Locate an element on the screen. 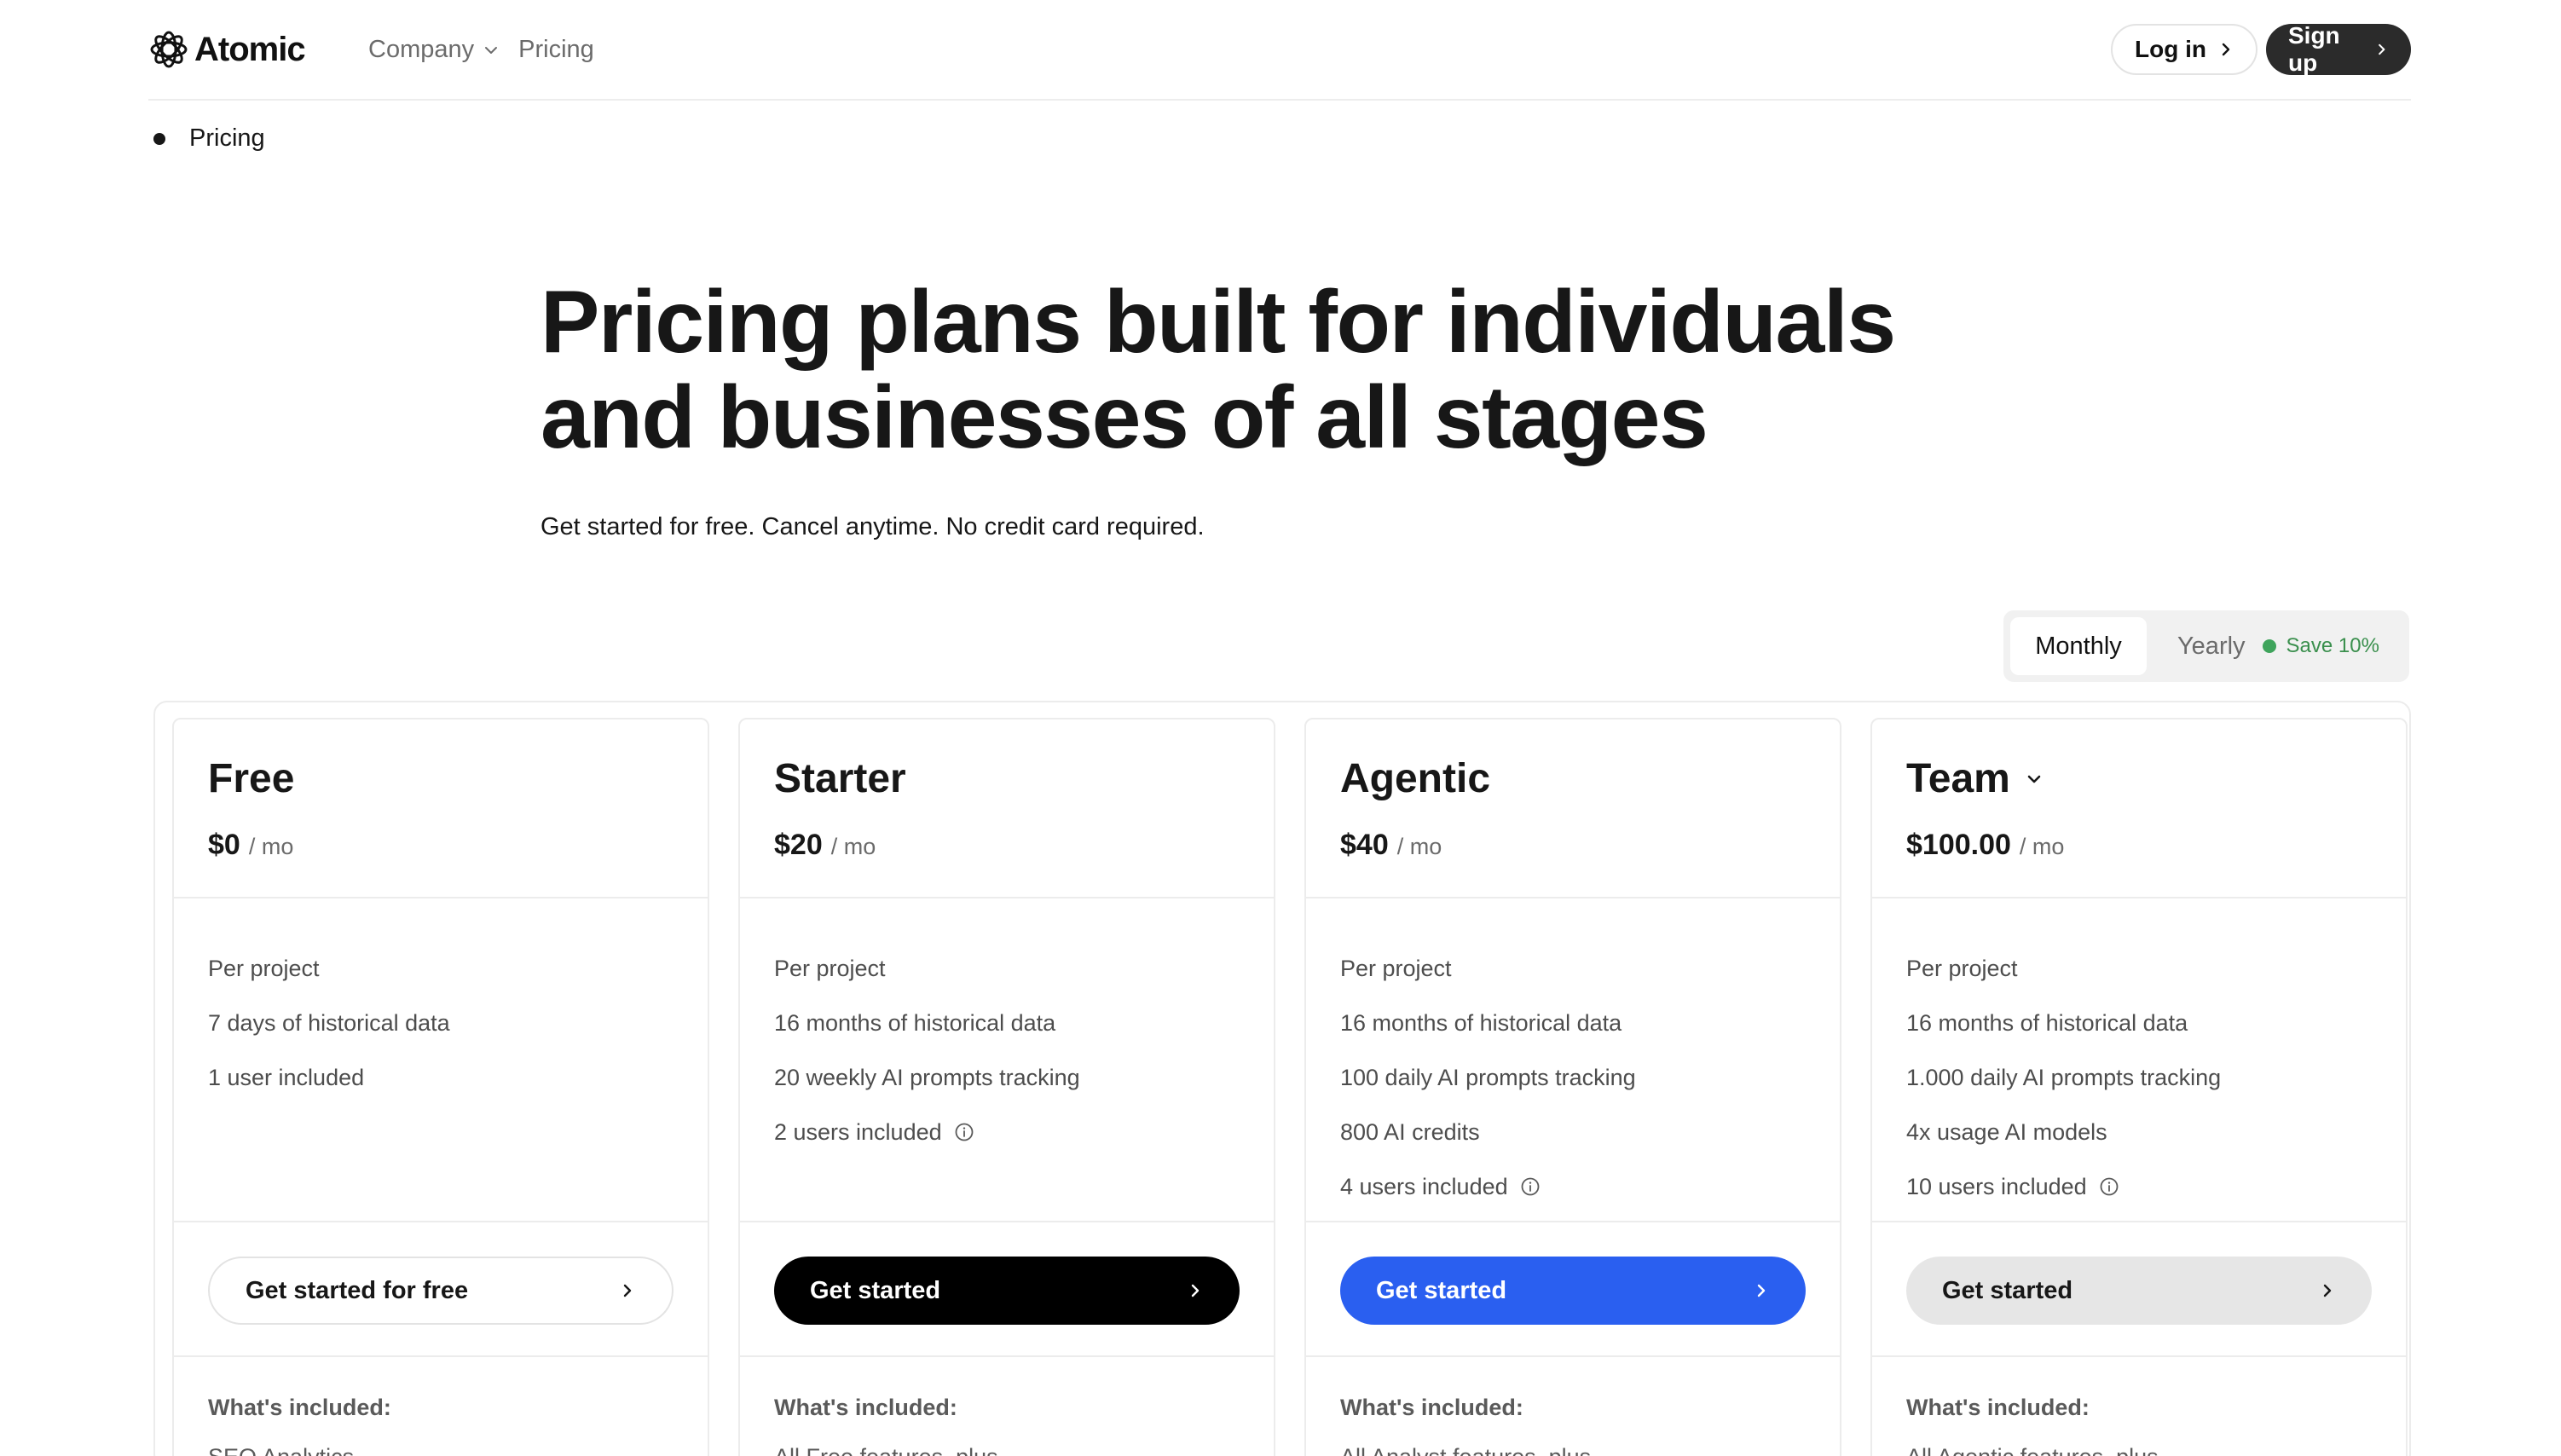 This screenshot has height=1456, width=2561. nav-company: Company is located at coordinates (434, 50).